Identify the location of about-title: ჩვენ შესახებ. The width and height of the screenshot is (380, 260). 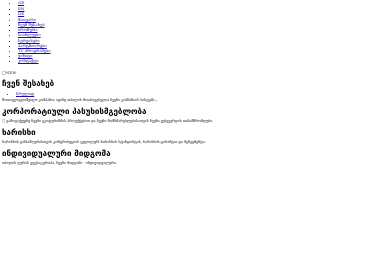
(28, 83).